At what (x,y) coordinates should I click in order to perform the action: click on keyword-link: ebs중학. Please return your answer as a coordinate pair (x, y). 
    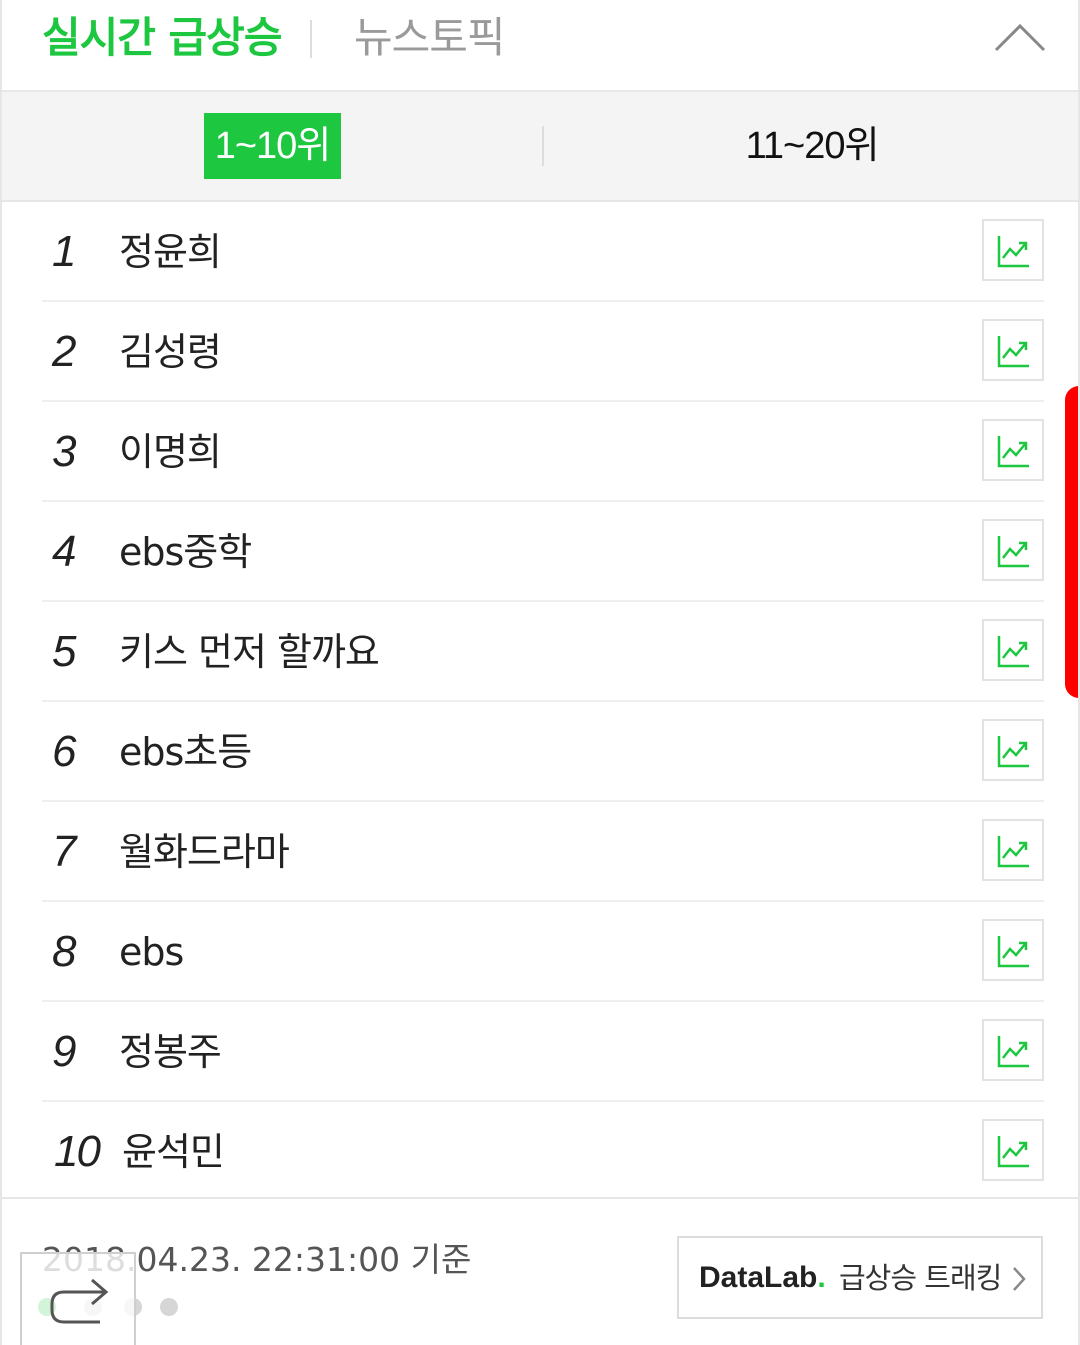
    Looking at the image, I should click on (185, 552).